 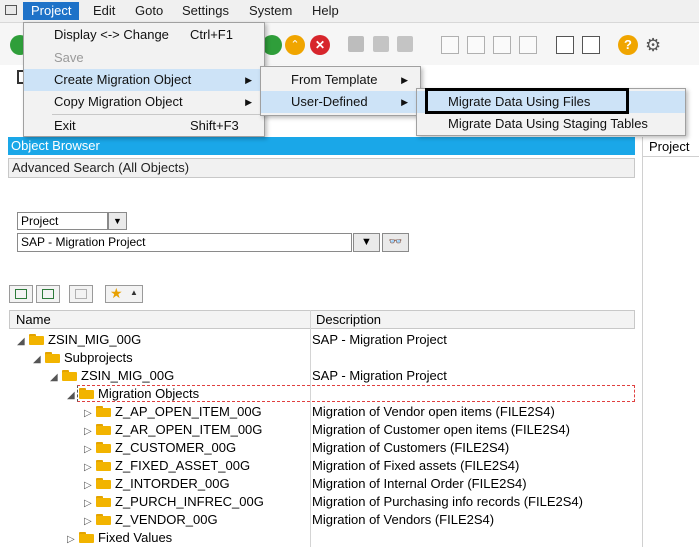 What do you see at coordinates (322, 538) in the screenshot?
I see `tree-row: ▷ Fixed Values` at bounding box center [322, 538].